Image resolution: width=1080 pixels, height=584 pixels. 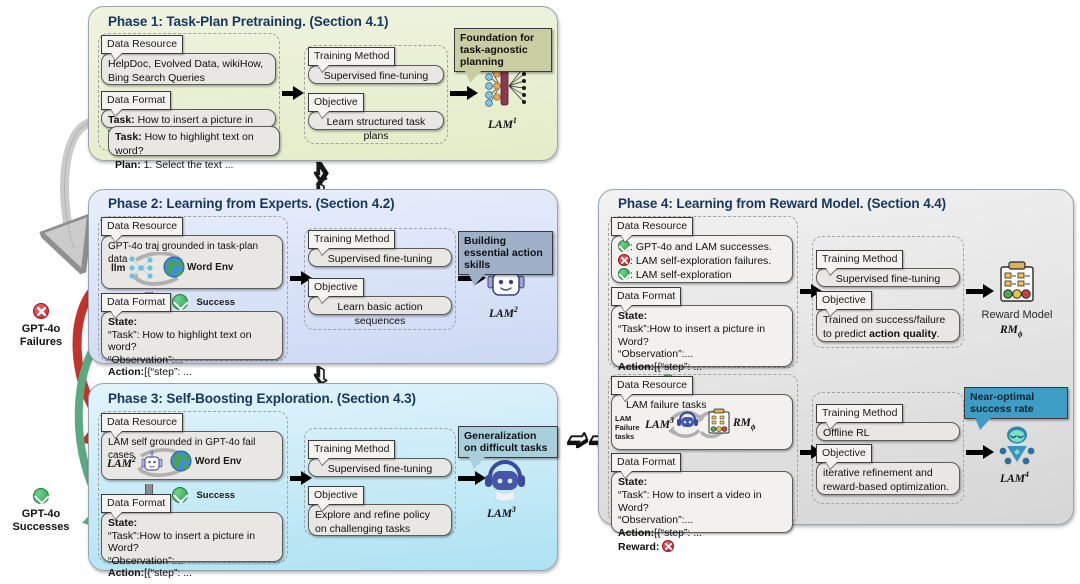 I want to click on phase-2-training-method-tag: Training Method, so click(x=352, y=239).